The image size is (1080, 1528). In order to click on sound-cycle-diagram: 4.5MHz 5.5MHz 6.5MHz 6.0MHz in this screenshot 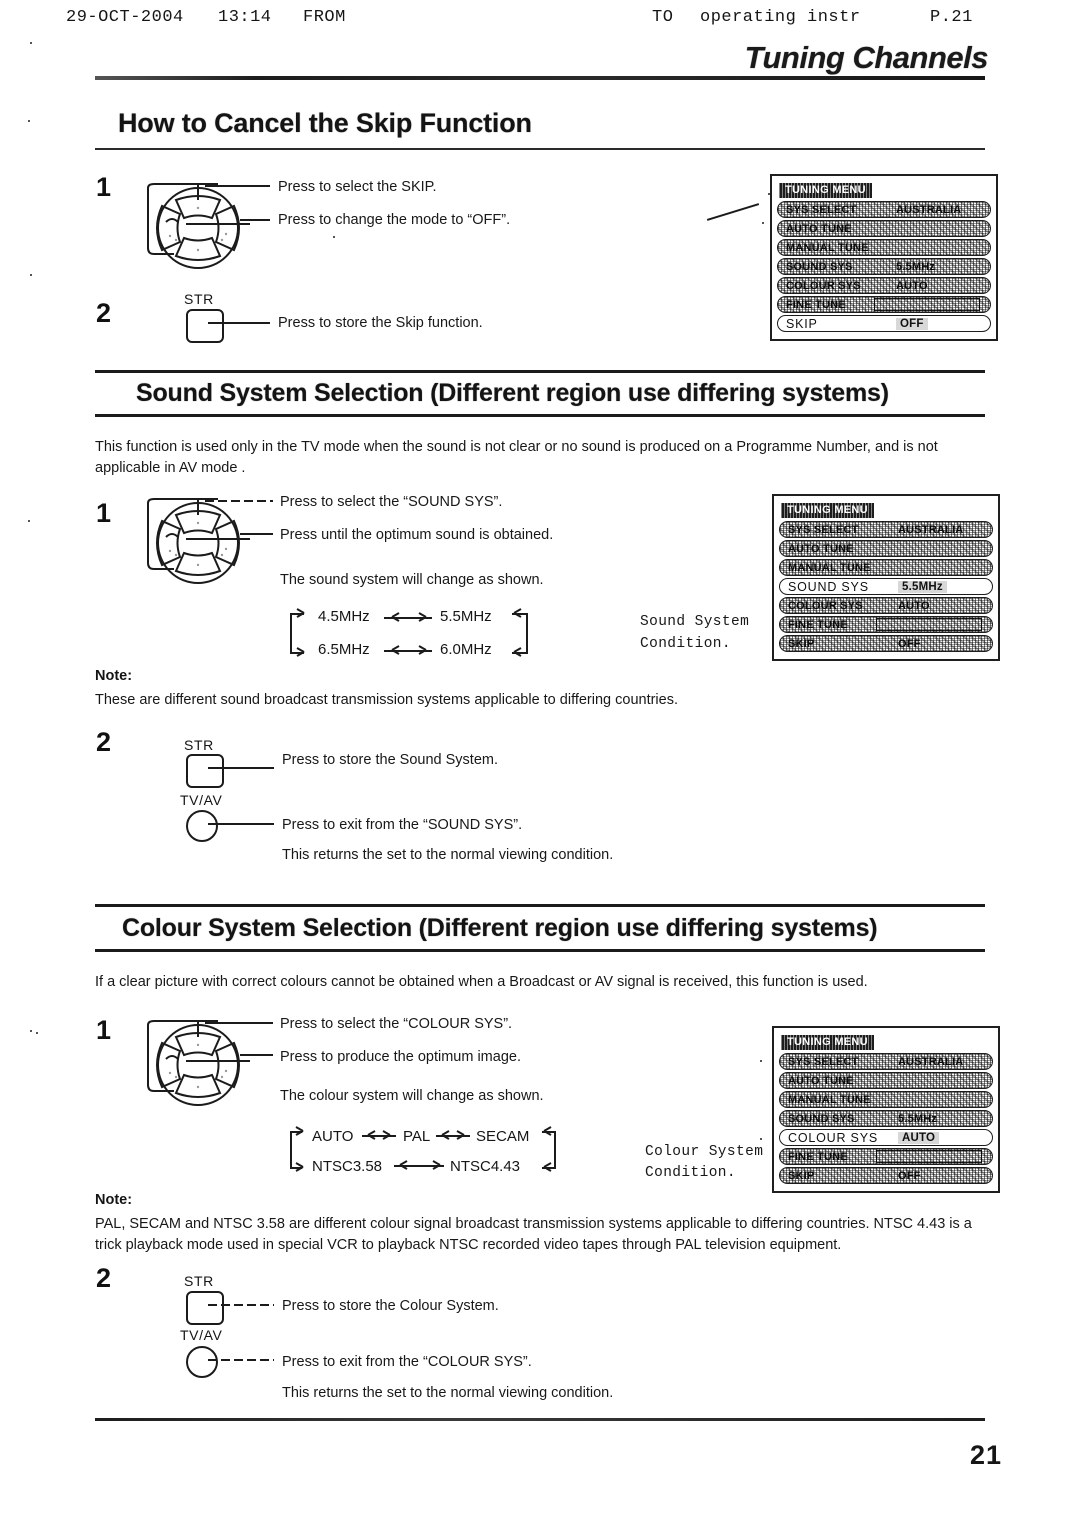, I will do `click(420, 633)`.